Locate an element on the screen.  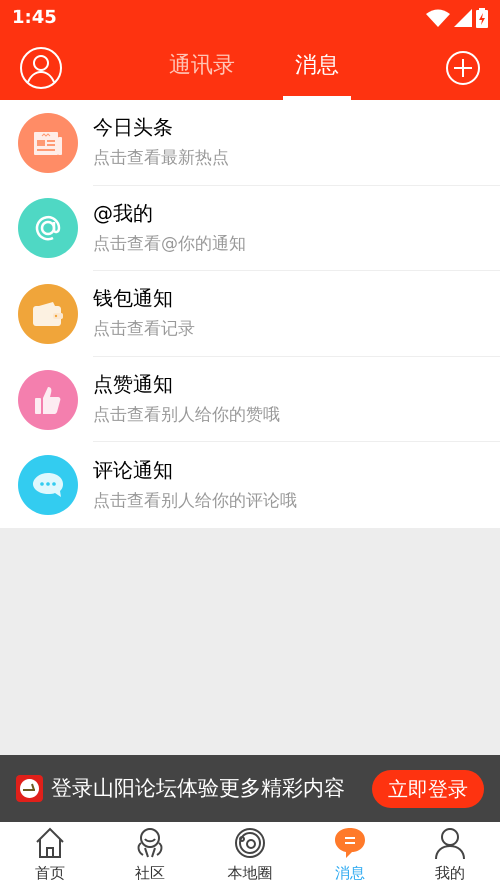
avatar-icon is located at coordinates (41, 67).